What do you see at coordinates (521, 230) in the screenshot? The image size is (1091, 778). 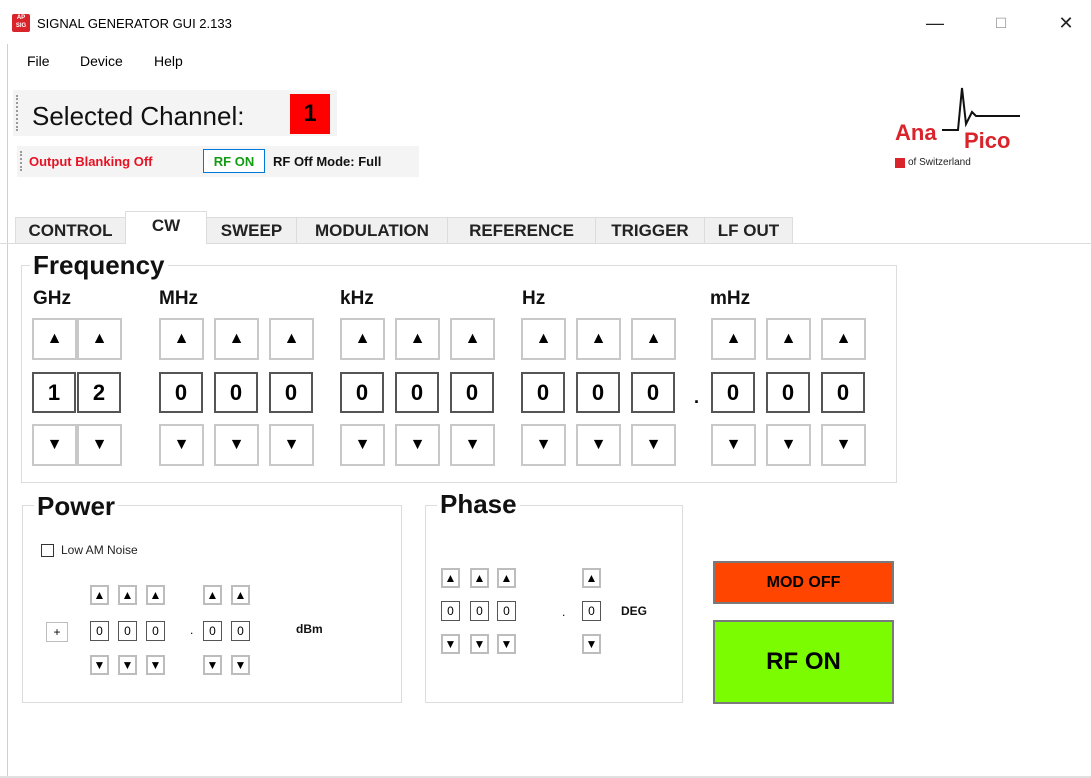 I see `tab-reference: REFERENCE` at bounding box center [521, 230].